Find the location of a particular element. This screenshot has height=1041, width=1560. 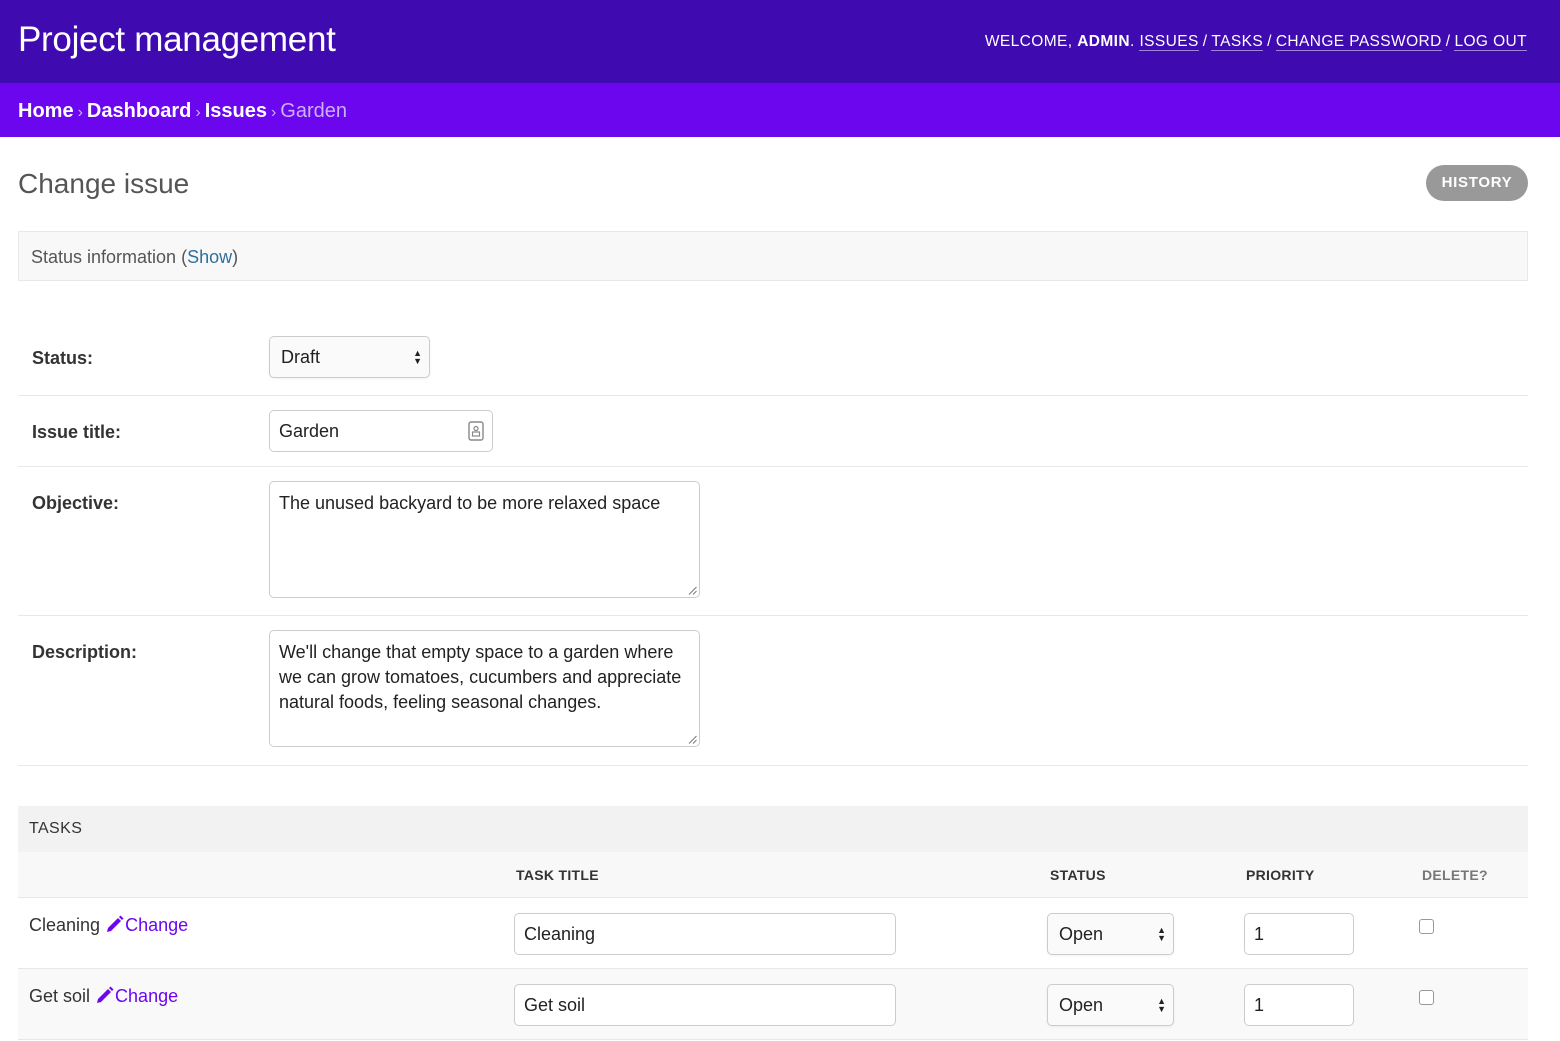

breadcrumb-home: Home is located at coordinates (46, 111).